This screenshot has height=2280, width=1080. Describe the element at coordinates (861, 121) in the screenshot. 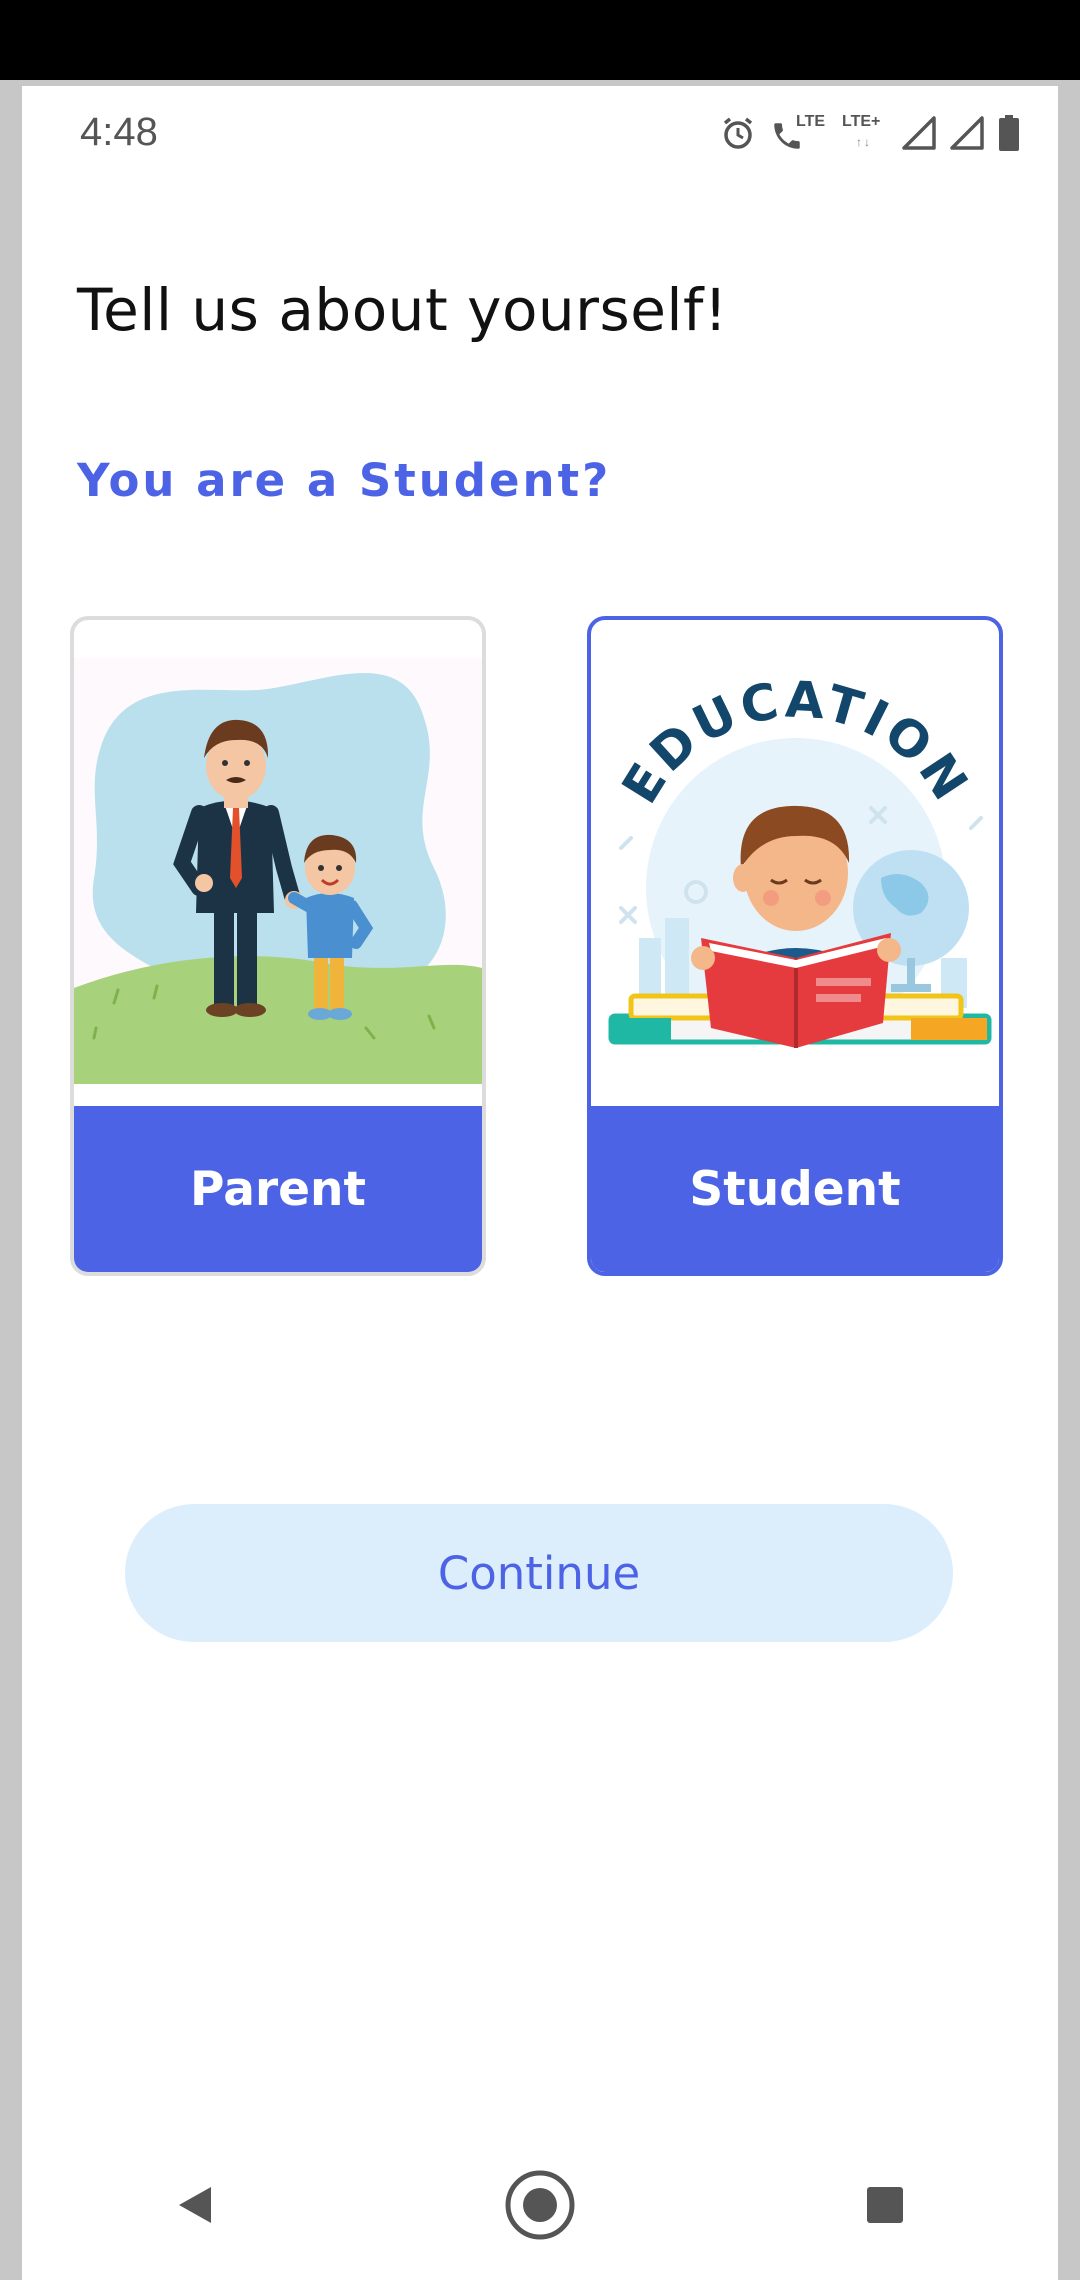

I see `lte-plus-label: LTE+` at that location.